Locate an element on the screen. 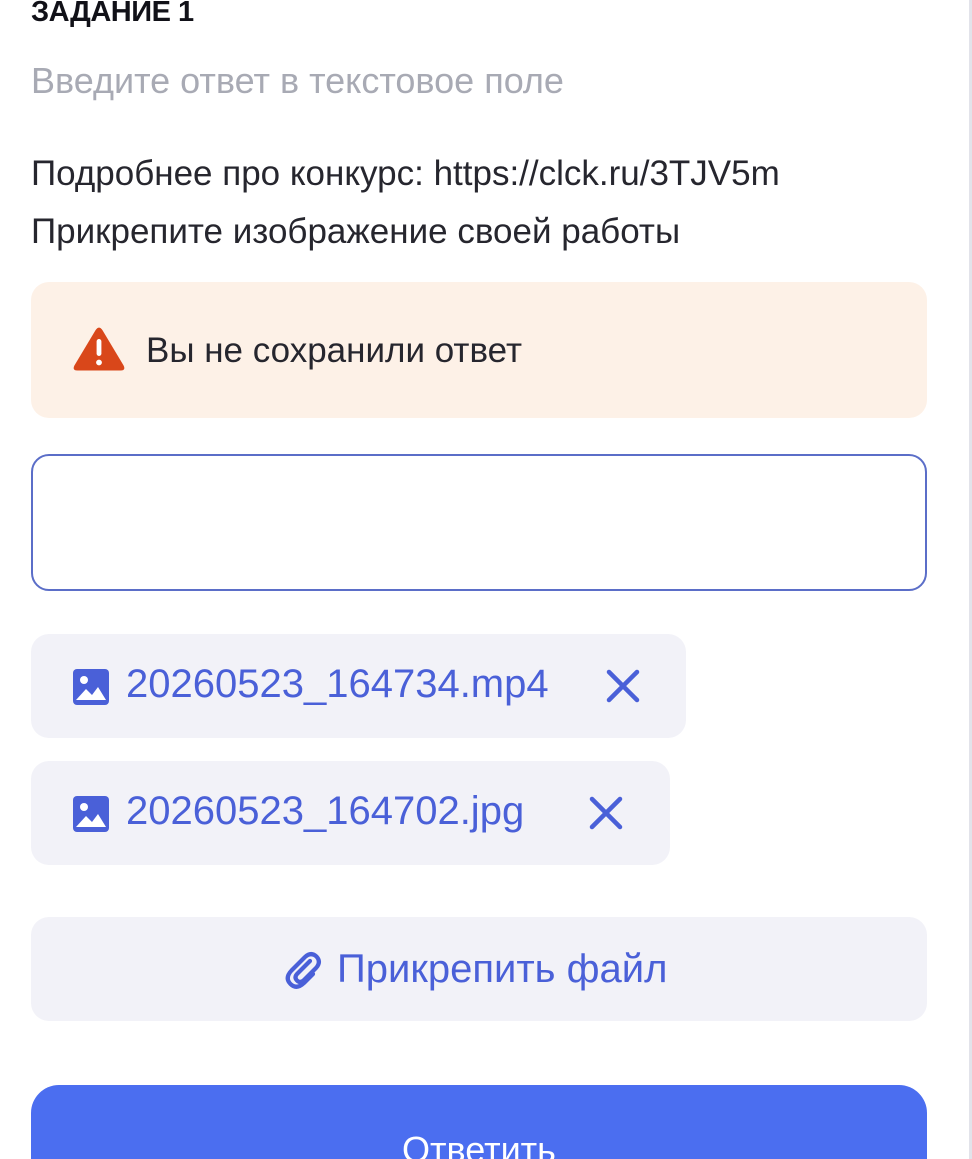  attachment-file-name: 20260523_164702.jpg is located at coordinates (325, 811).